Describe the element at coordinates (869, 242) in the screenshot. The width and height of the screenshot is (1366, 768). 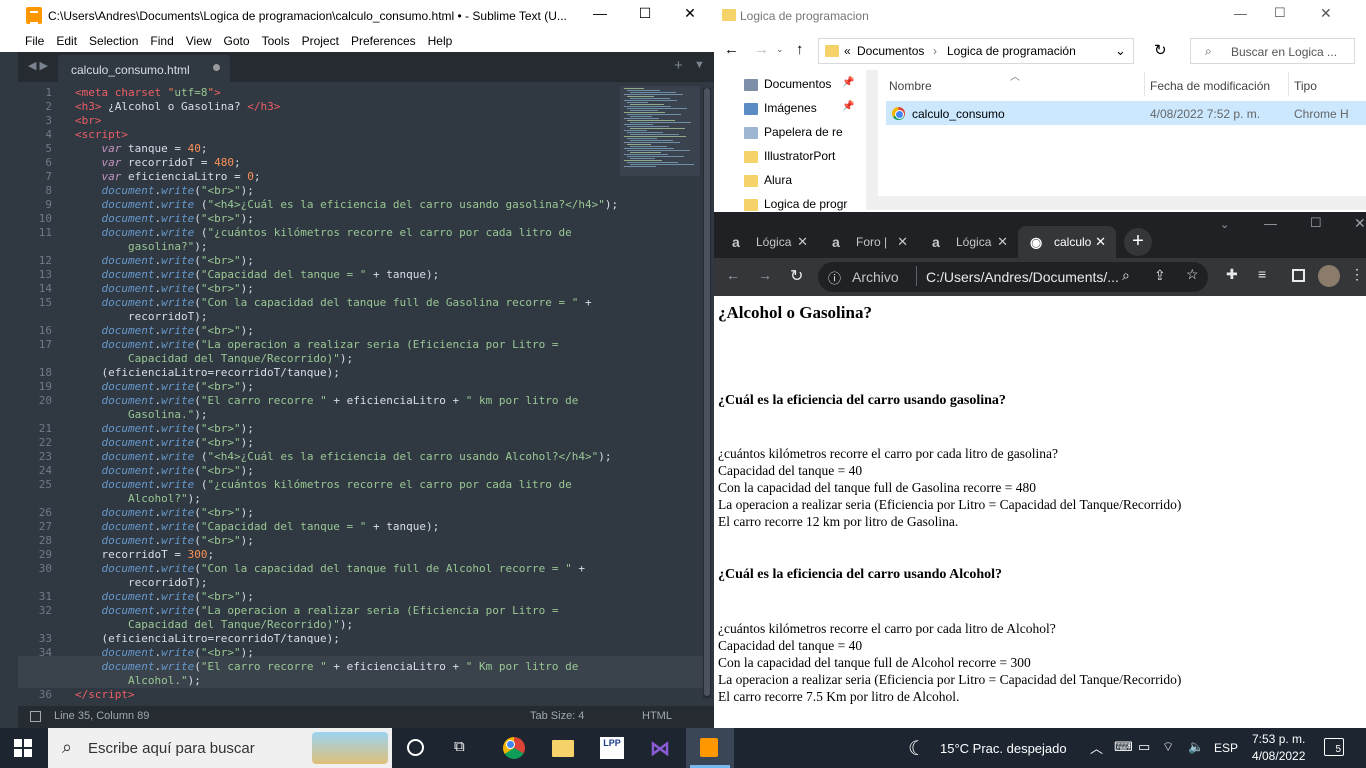
I see `browser-tab-2: a Foro | ✕` at that location.